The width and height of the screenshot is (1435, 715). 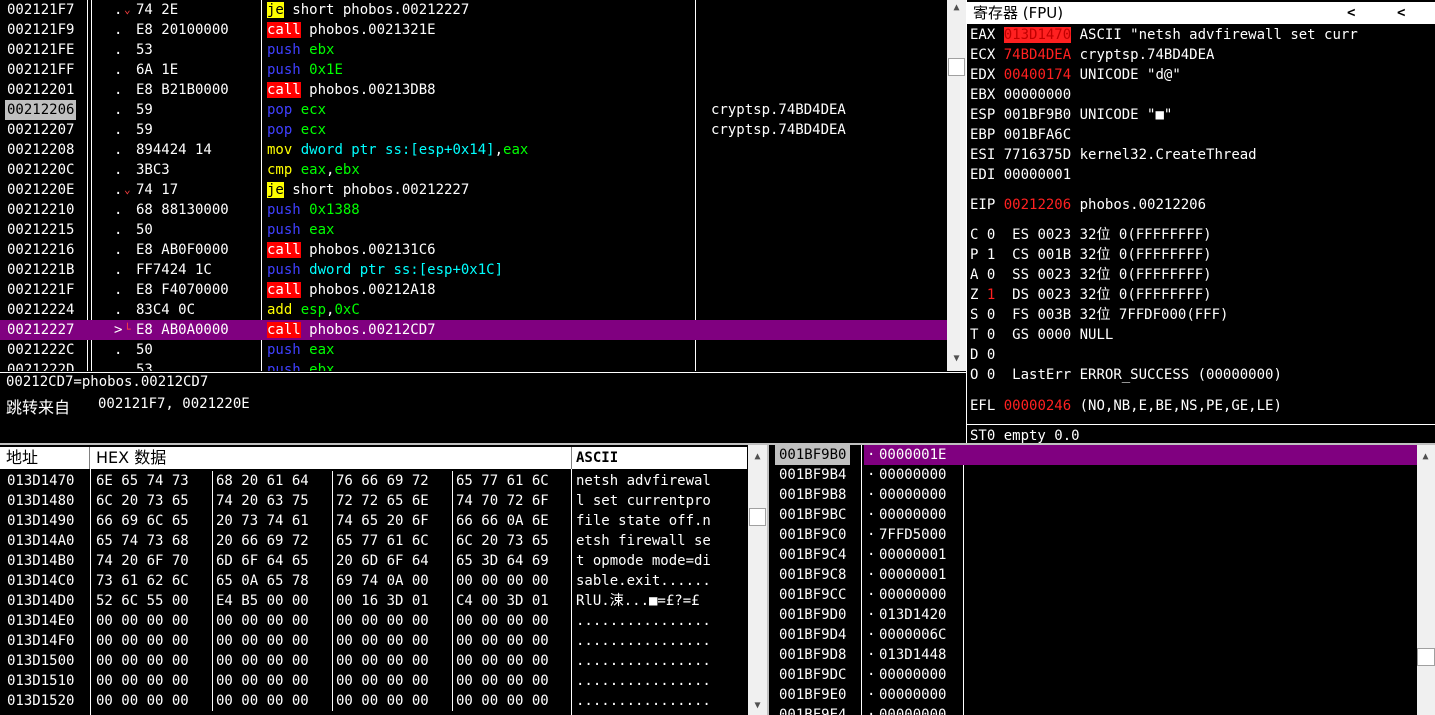 What do you see at coordinates (300, 50) in the screenshot?
I see `disasm-instruction: push ebx` at bounding box center [300, 50].